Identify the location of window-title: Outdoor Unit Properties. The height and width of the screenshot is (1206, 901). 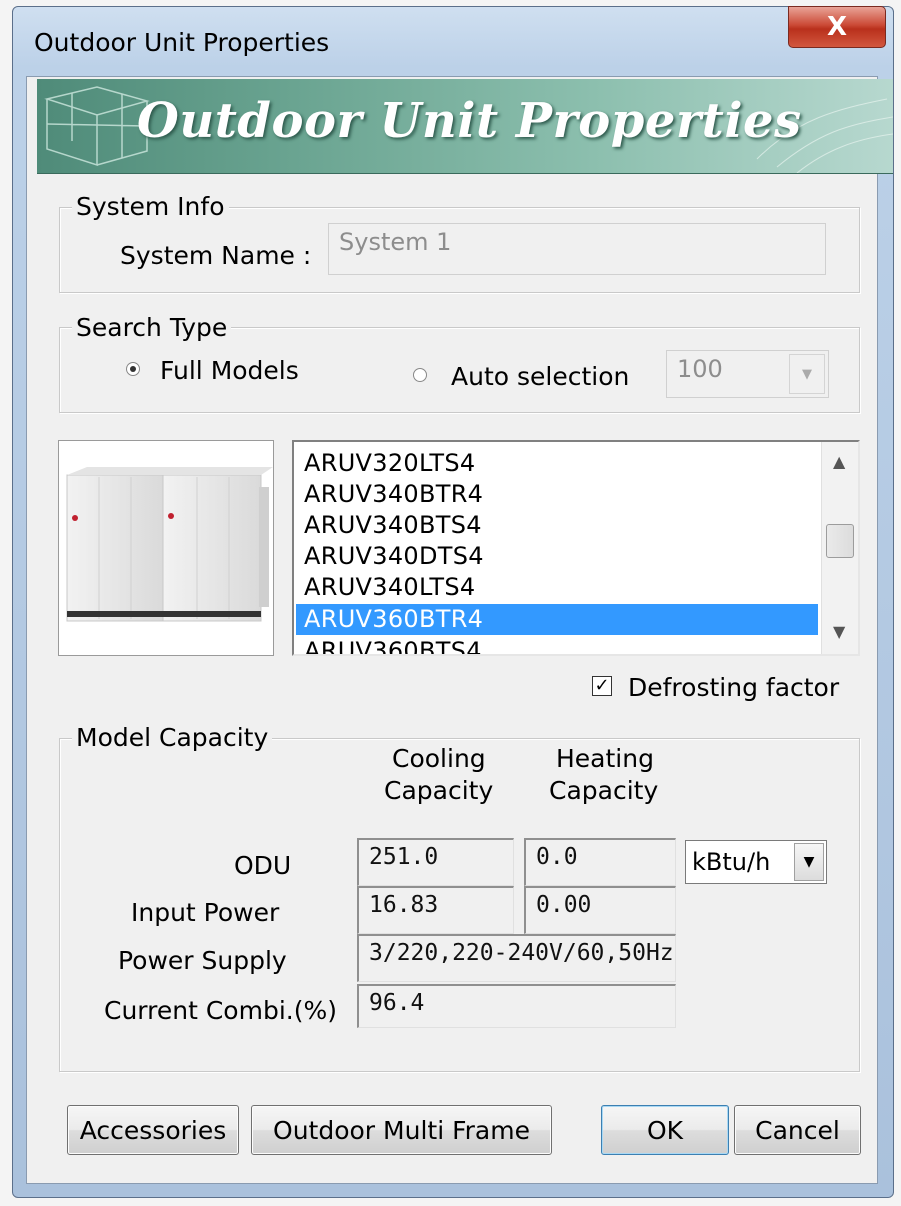
(182, 42).